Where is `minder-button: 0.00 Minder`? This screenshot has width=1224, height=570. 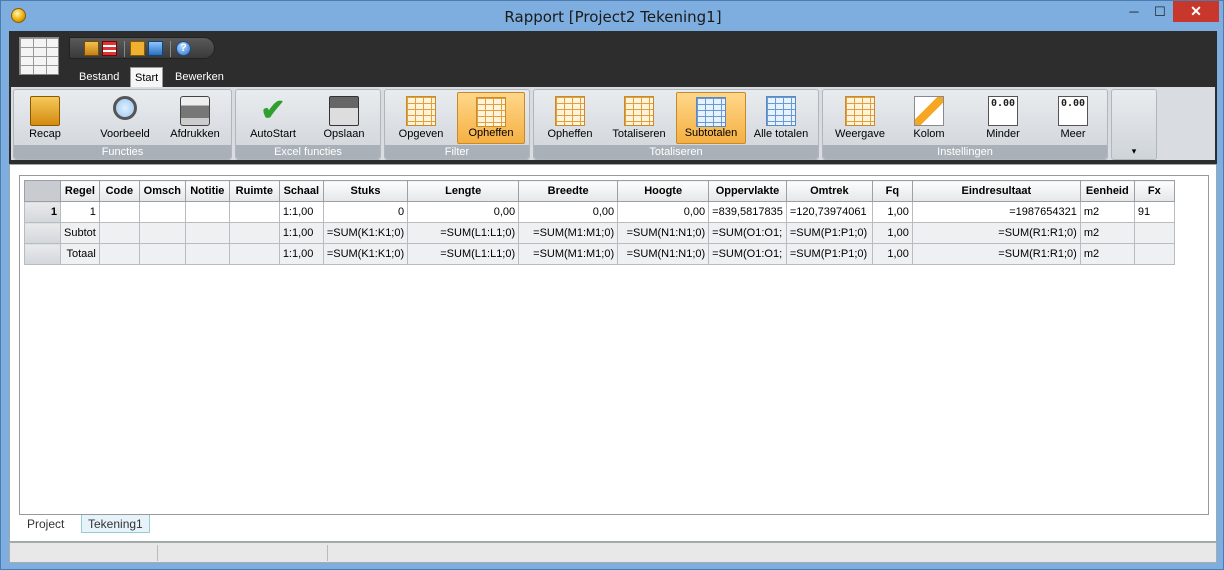 minder-button: 0.00 Minder is located at coordinates (1003, 118).